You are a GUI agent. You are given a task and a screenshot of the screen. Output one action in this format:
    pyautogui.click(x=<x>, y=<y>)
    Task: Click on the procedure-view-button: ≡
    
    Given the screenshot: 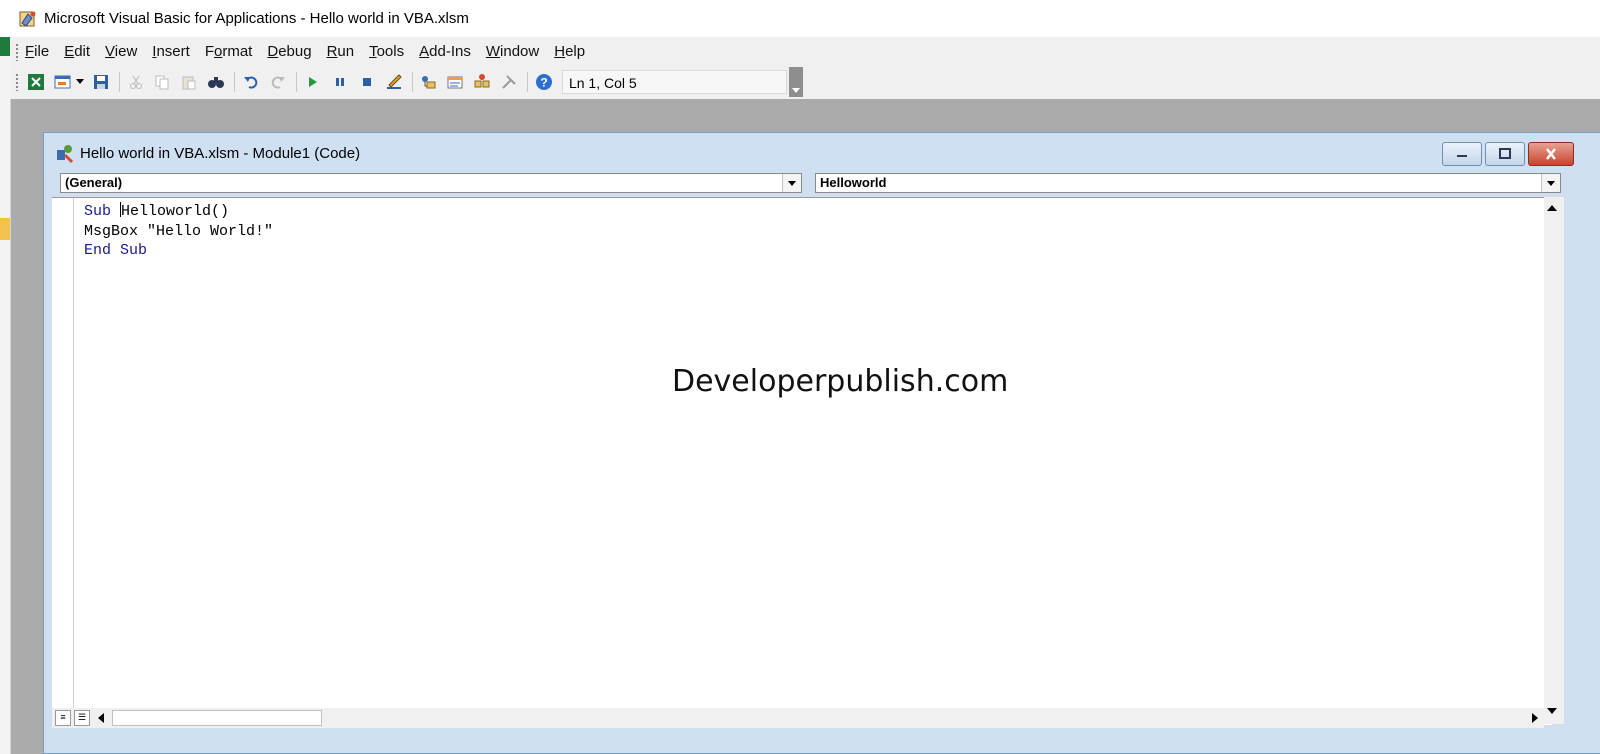 What is the action you would take?
    pyautogui.click(x=63, y=718)
    